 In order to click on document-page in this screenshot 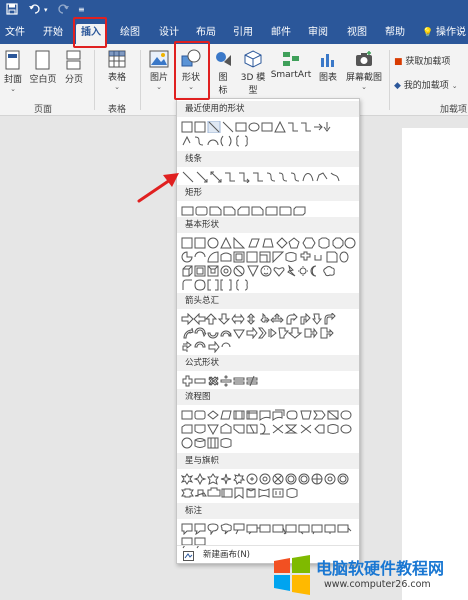, I will do `click(435, 364)`.